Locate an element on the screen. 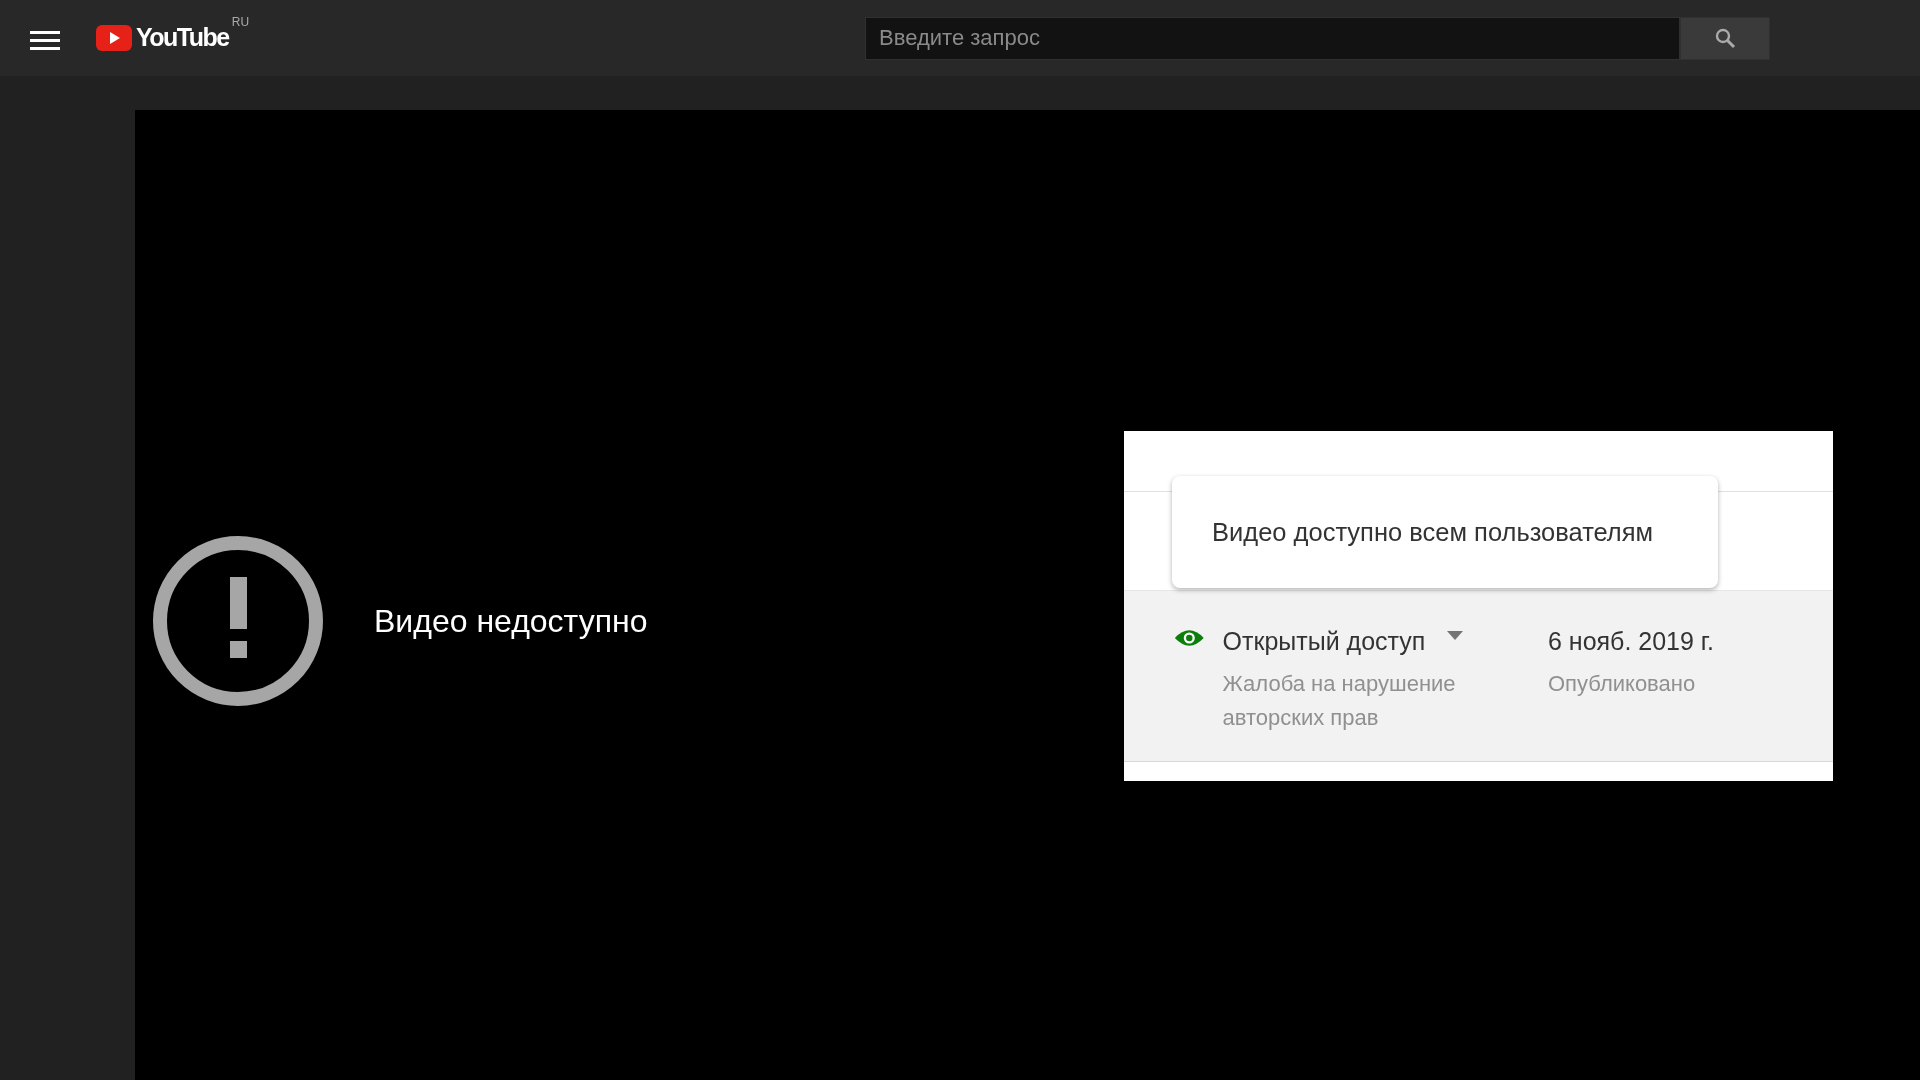 The image size is (1920, 1080). search-button is located at coordinates (1725, 38).